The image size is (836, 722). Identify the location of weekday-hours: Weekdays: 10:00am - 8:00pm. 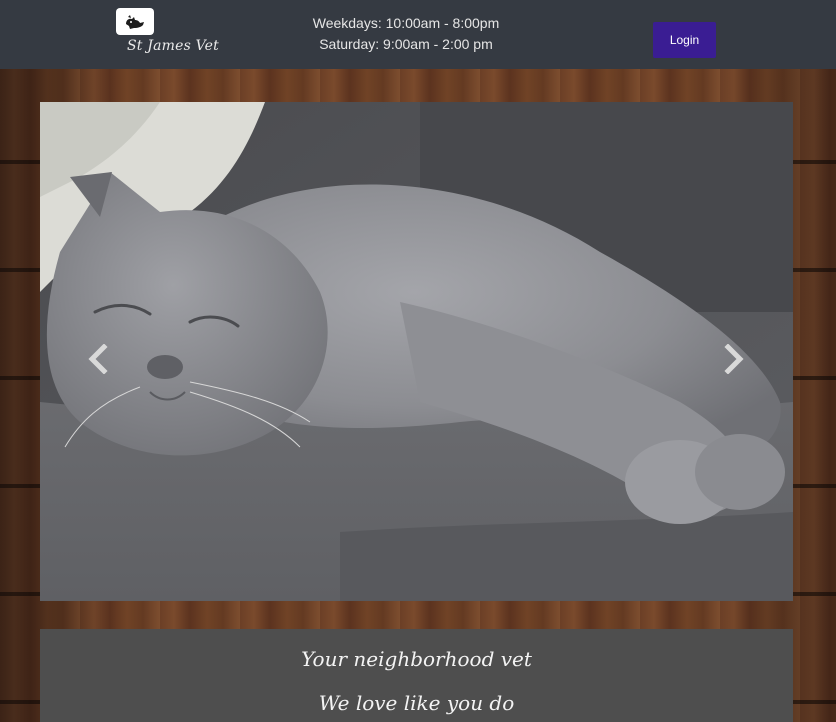
(406, 23).